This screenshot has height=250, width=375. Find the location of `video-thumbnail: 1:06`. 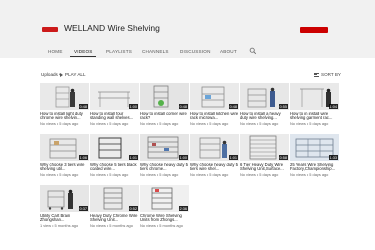

video-thumbnail: 1:06 is located at coordinates (64, 147).